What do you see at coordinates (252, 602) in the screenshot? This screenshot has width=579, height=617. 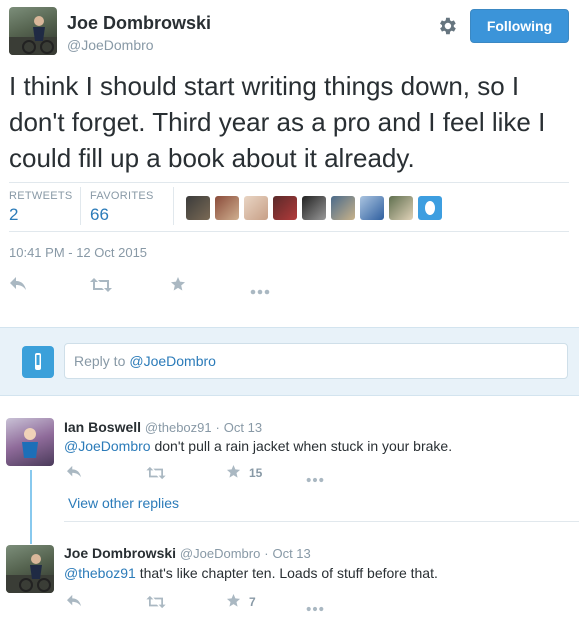 I see `favorite-count: 7` at bounding box center [252, 602].